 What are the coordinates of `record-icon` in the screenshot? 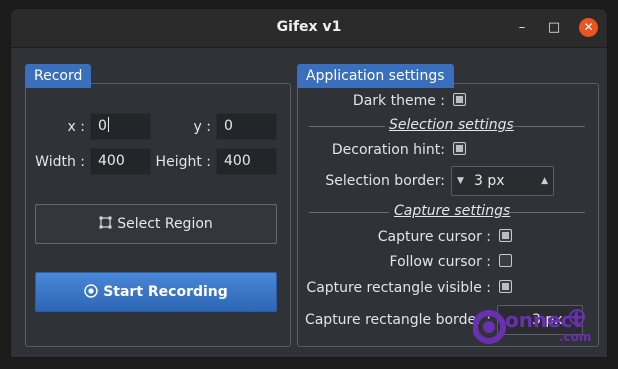 It's located at (91, 291).